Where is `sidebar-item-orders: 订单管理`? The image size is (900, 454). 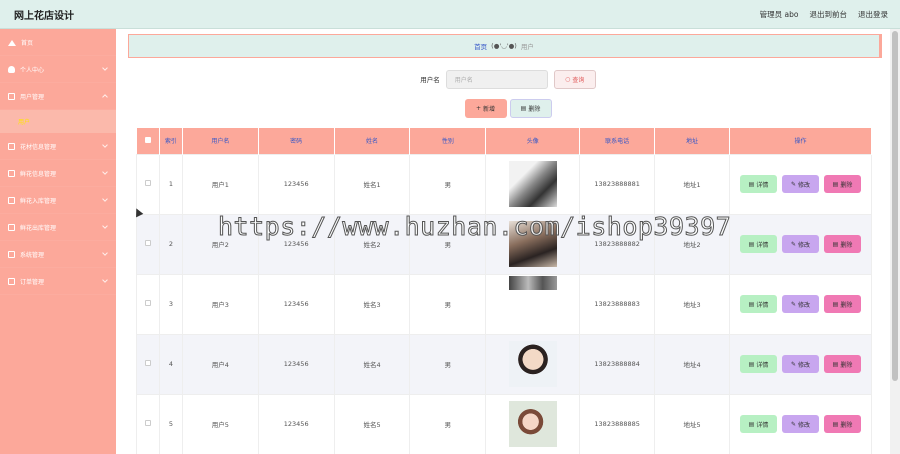
sidebar-item-orders: 订单管理 is located at coordinates (58, 281).